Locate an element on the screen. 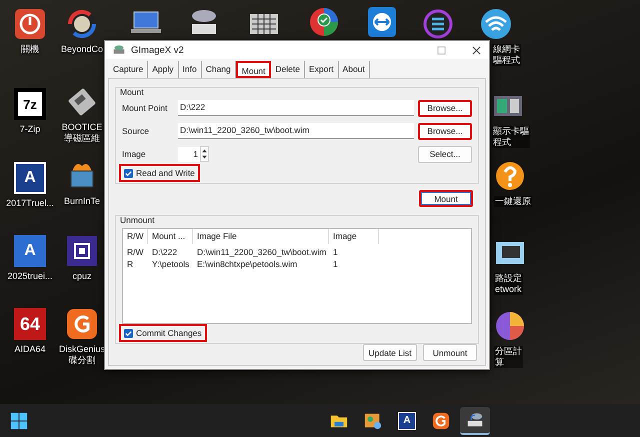  number-app-icon: 64 is located at coordinates (30, 324).